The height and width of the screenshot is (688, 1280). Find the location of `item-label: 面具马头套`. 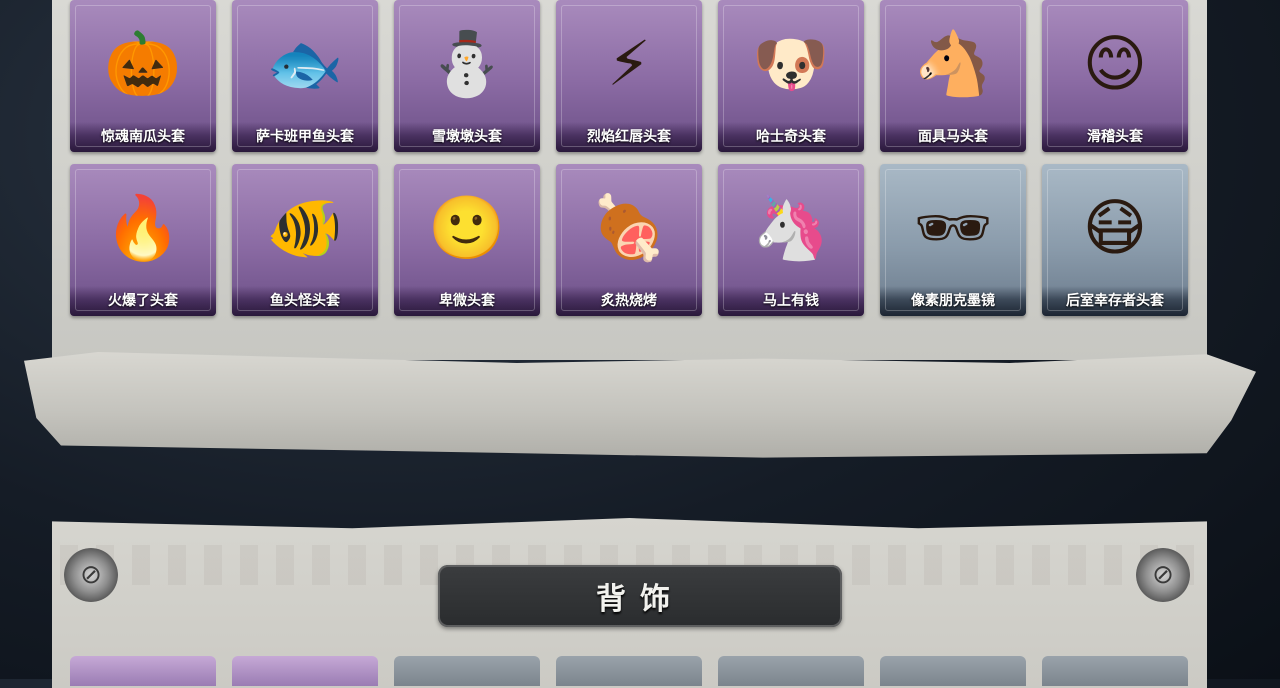

item-label: 面具马头套 is located at coordinates (953, 137).